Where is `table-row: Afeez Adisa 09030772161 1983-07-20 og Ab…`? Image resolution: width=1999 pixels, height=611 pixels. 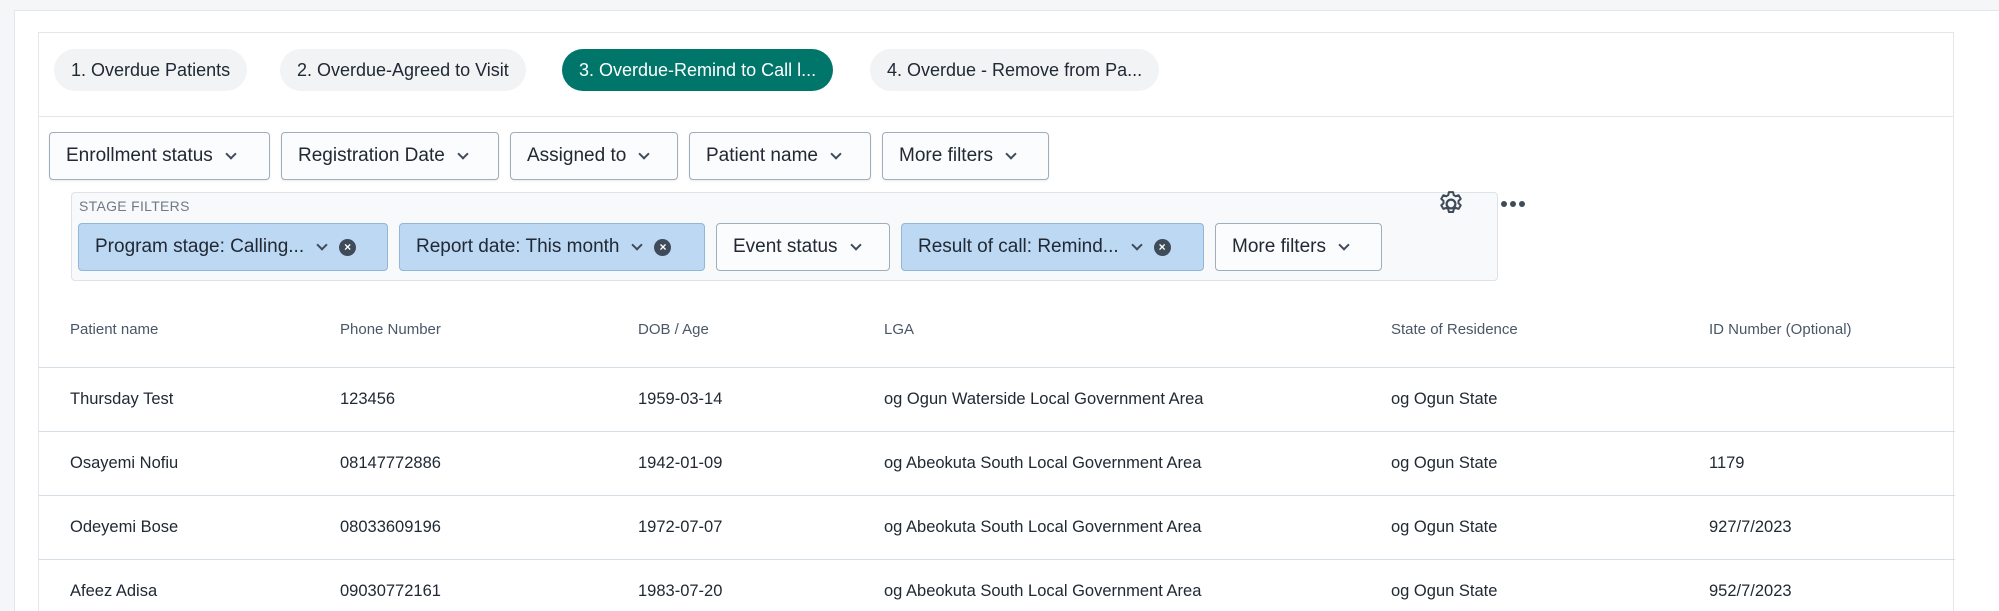
table-row: Afeez Adisa 09030772161 1983-07-20 og Ab… is located at coordinates (997, 585).